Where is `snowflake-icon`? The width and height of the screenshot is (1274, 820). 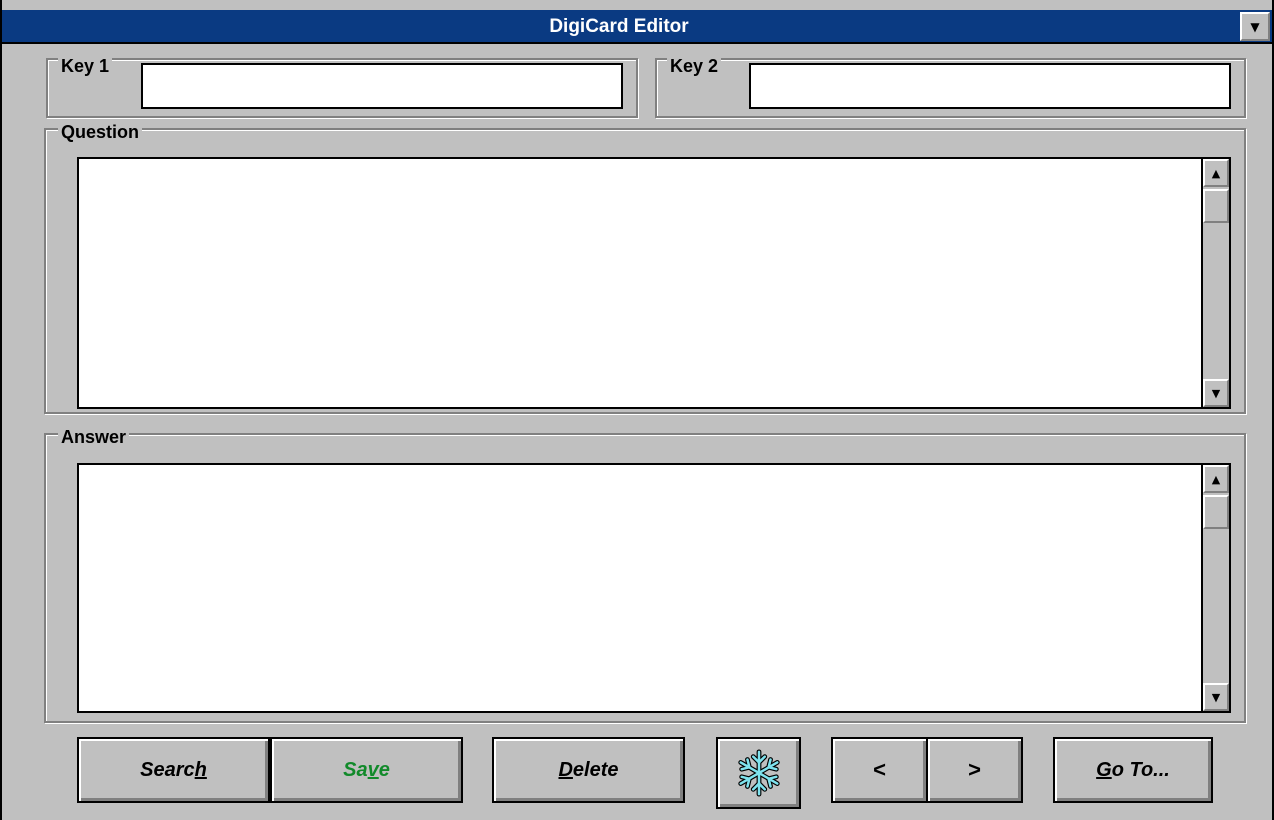
snowflake-icon is located at coordinates (758, 773).